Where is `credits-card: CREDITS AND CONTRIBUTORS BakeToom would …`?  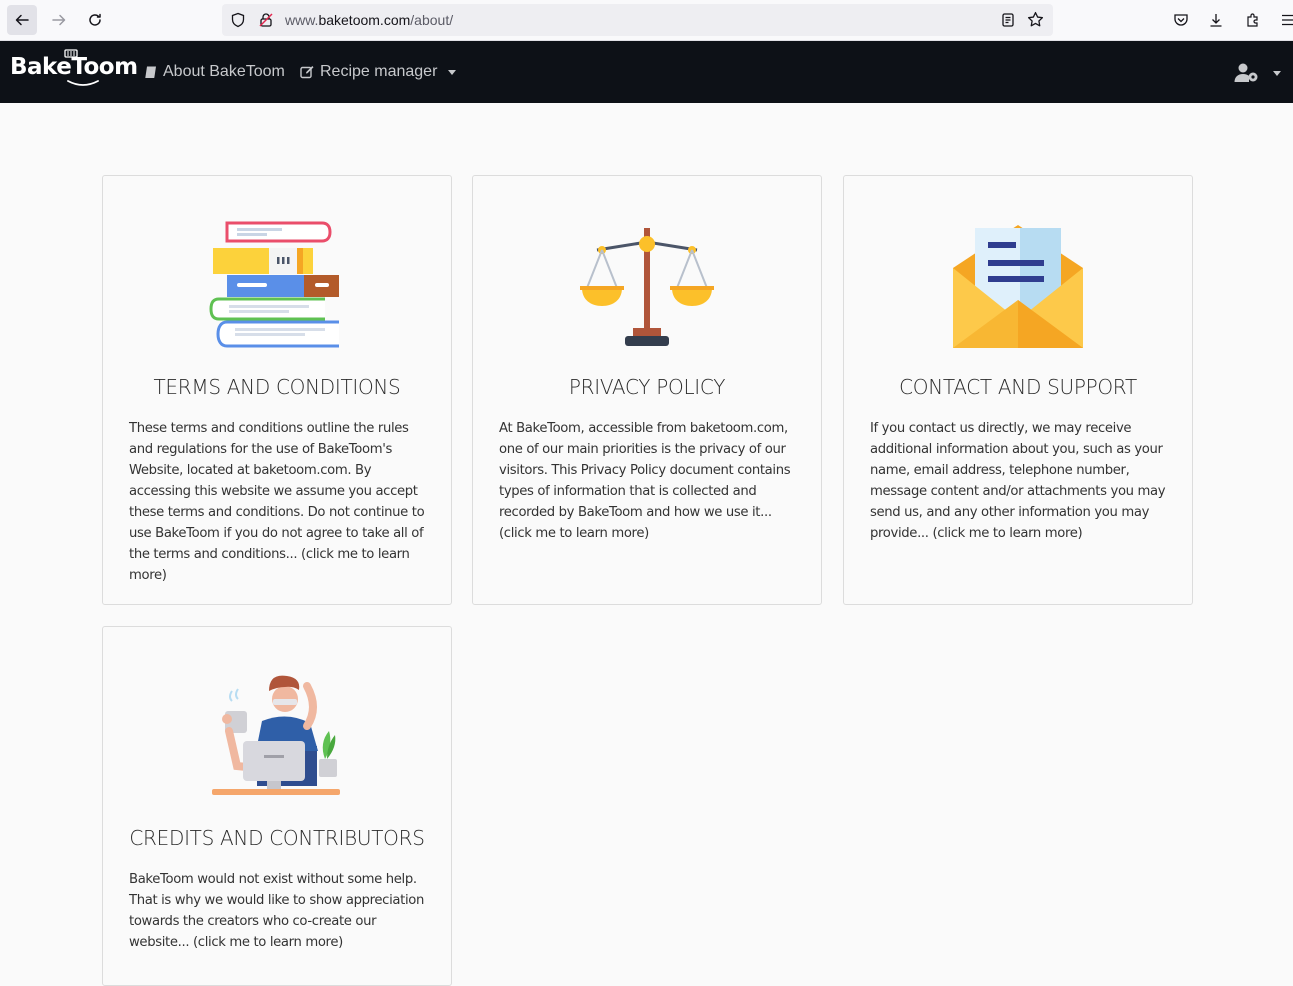 credits-card: CREDITS AND CONTRIBUTORS BakeToom would … is located at coordinates (277, 806).